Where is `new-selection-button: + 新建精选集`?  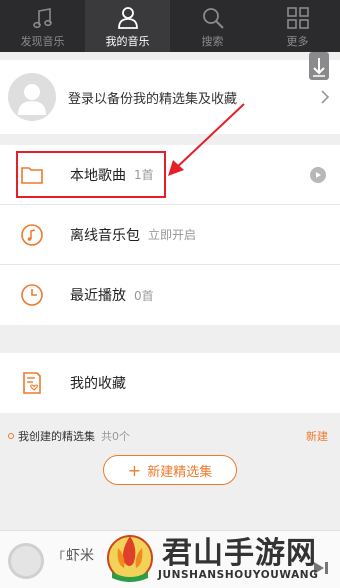
new-selection-button: + 新建精选集 is located at coordinates (170, 470).